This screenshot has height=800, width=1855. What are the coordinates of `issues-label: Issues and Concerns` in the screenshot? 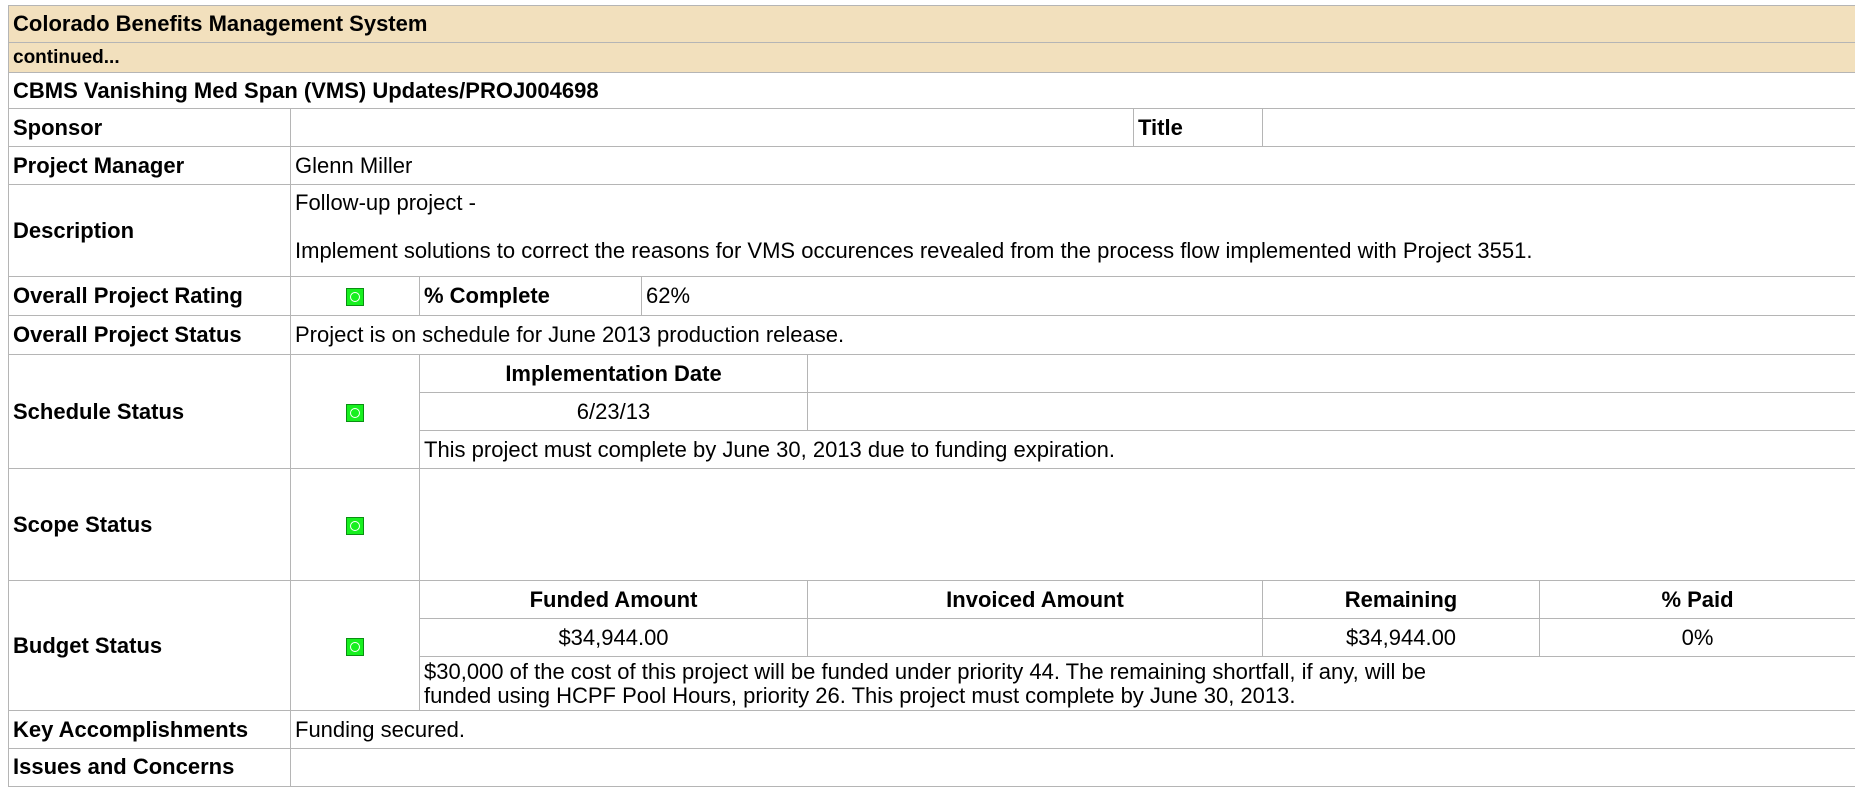 It's located at (149, 767).